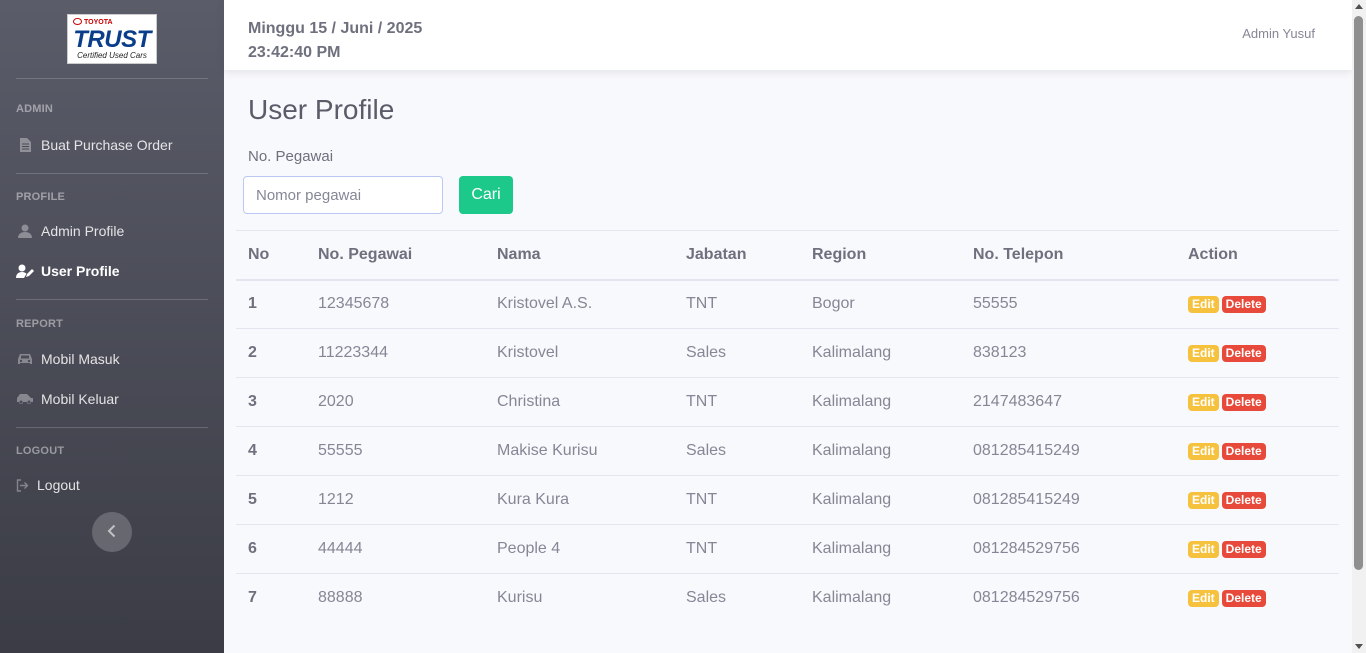 The width and height of the screenshot is (1366, 653). What do you see at coordinates (395, 598) in the screenshot?
I see `cell-employee-number: 88888` at bounding box center [395, 598].